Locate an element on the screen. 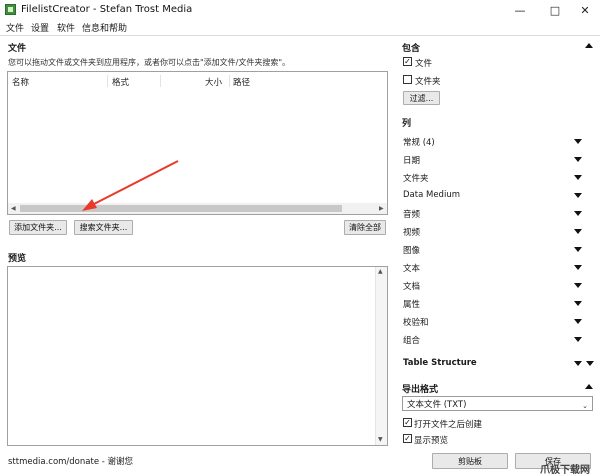 The height and width of the screenshot is (476, 600). scroll-left-icon: ◀ is located at coordinates (13, 208).